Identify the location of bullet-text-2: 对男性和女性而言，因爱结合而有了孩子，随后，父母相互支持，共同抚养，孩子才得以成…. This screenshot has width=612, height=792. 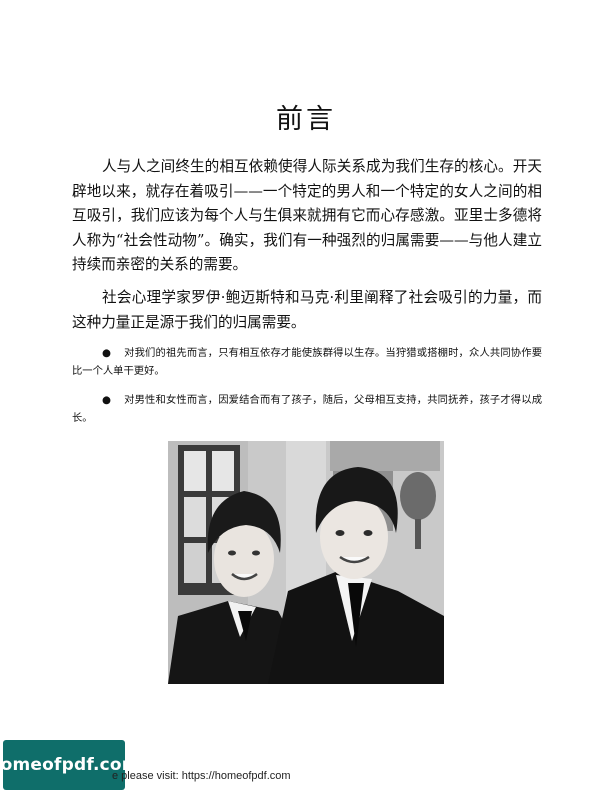
(307, 409).